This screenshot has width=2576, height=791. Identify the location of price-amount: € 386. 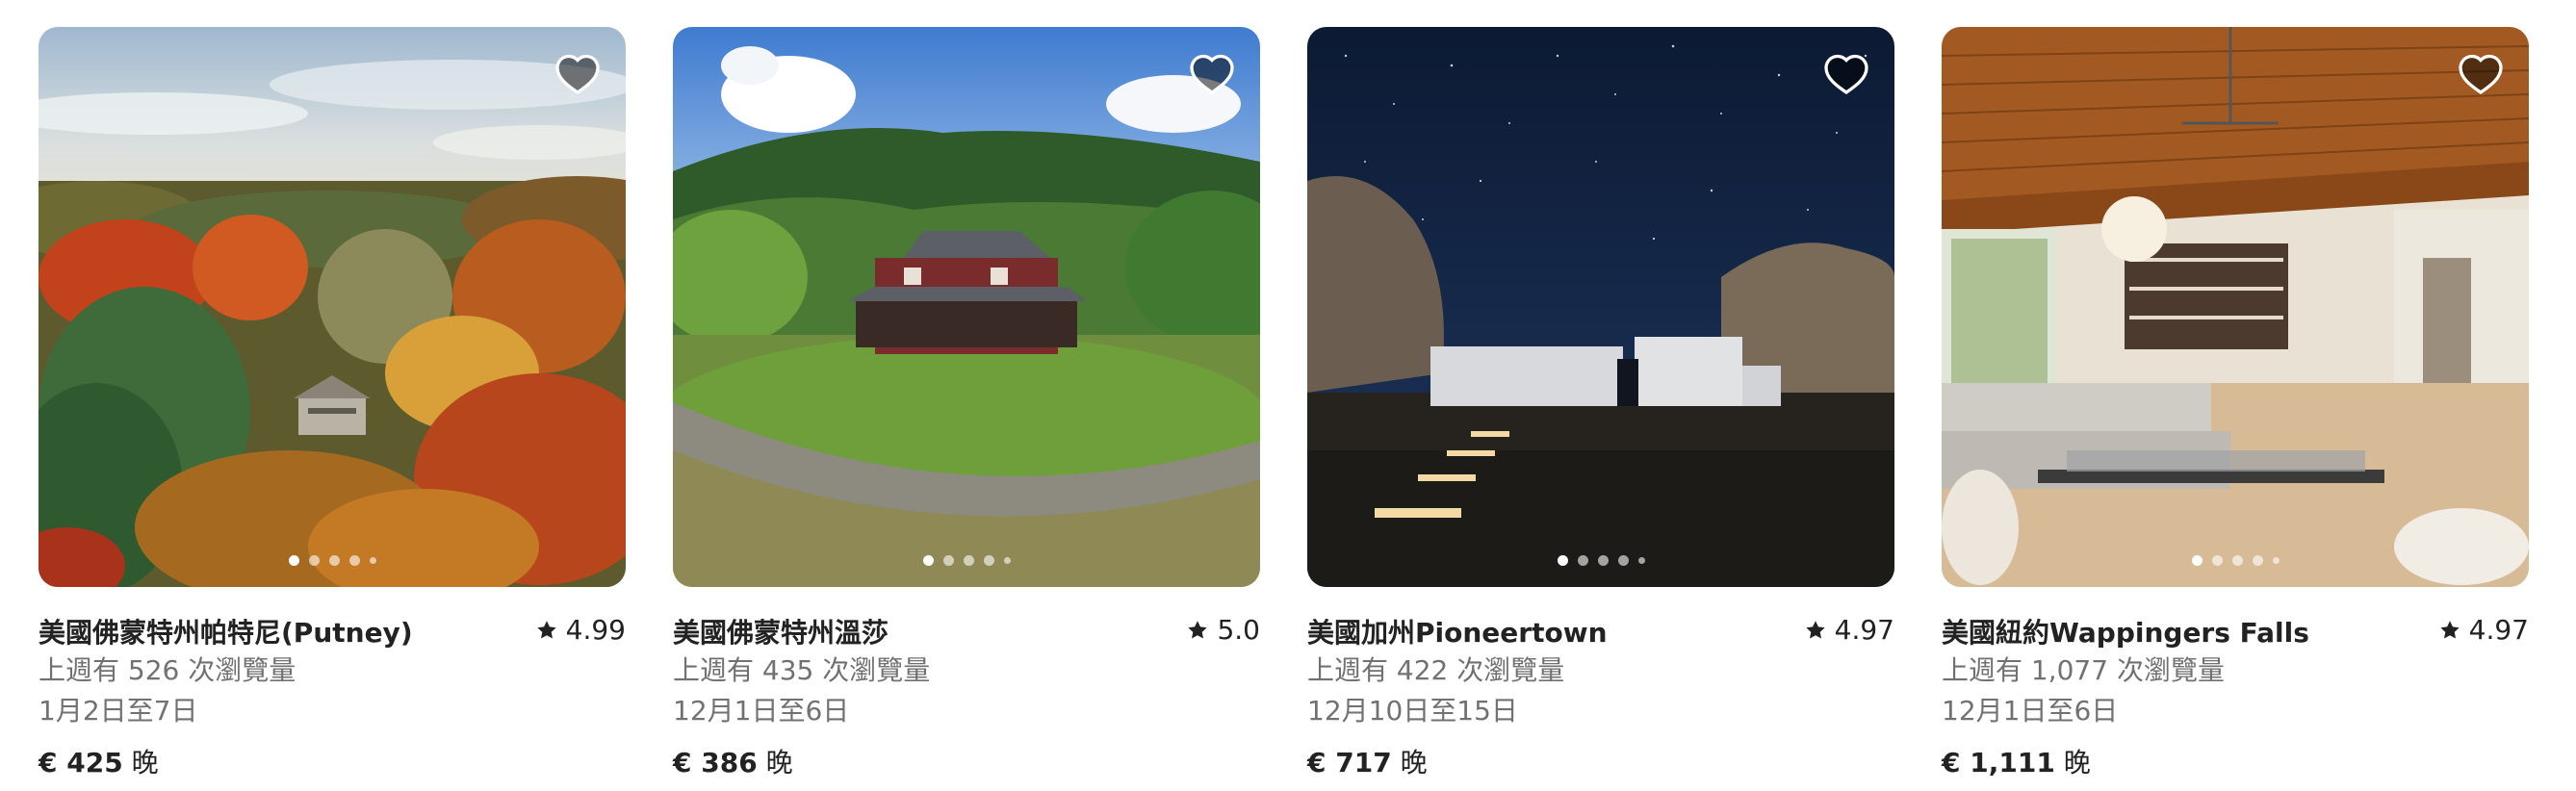
(716, 763).